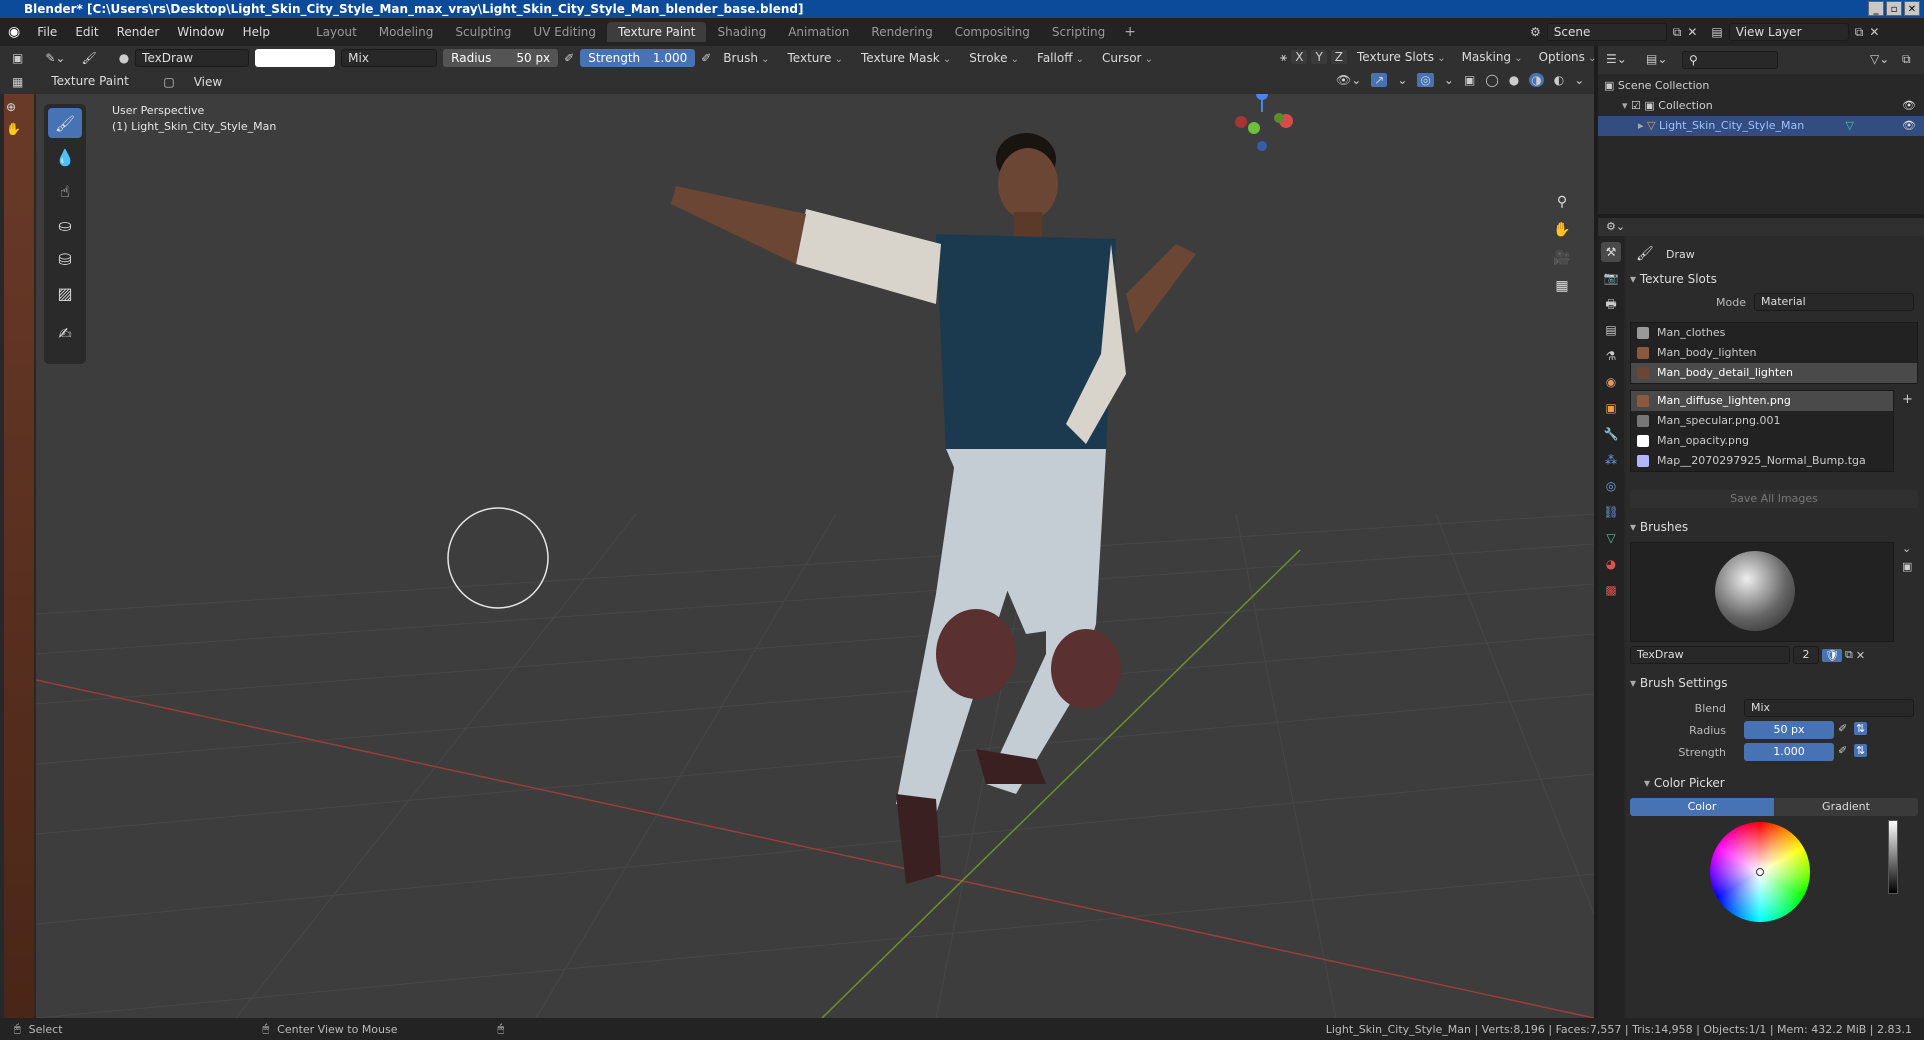 This screenshot has width=1924, height=1040. Describe the element at coordinates (1401, 57) in the screenshot. I see `texture-slots-dropdown: Texture Slots` at that location.